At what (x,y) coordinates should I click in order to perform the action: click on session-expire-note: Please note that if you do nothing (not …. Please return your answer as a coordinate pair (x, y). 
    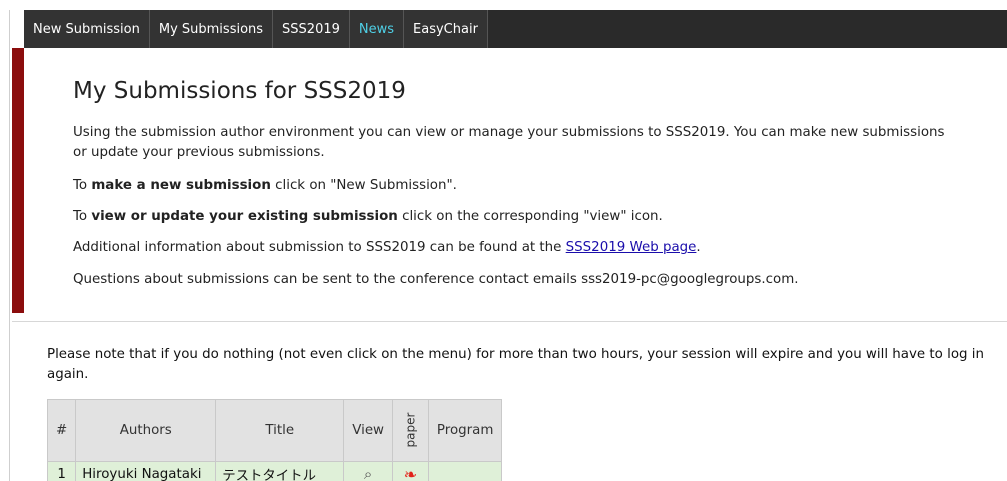
    Looking at the image, I should click on (515, 364).